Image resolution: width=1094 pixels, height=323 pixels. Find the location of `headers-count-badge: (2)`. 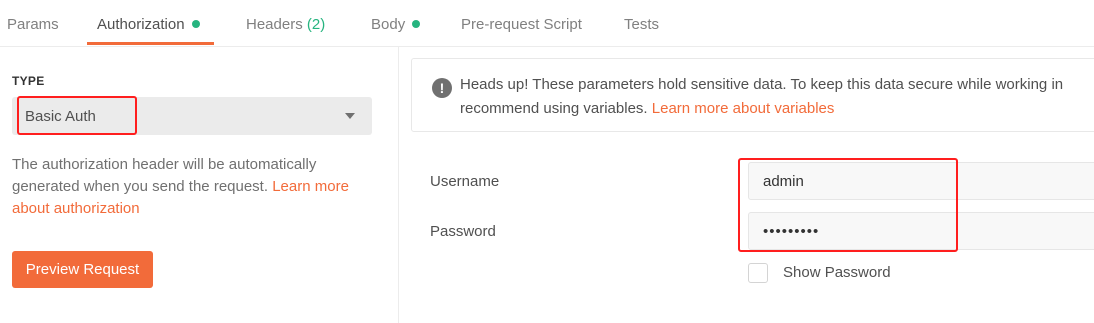

headers-count-badge: (2) is located at coordinates (316, 24).